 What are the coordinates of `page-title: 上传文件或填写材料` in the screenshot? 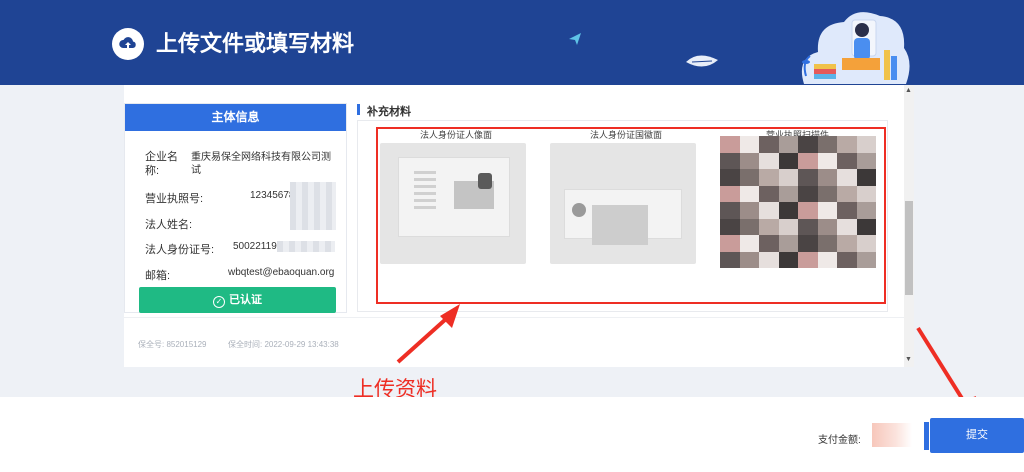 It's located at (255, 43).